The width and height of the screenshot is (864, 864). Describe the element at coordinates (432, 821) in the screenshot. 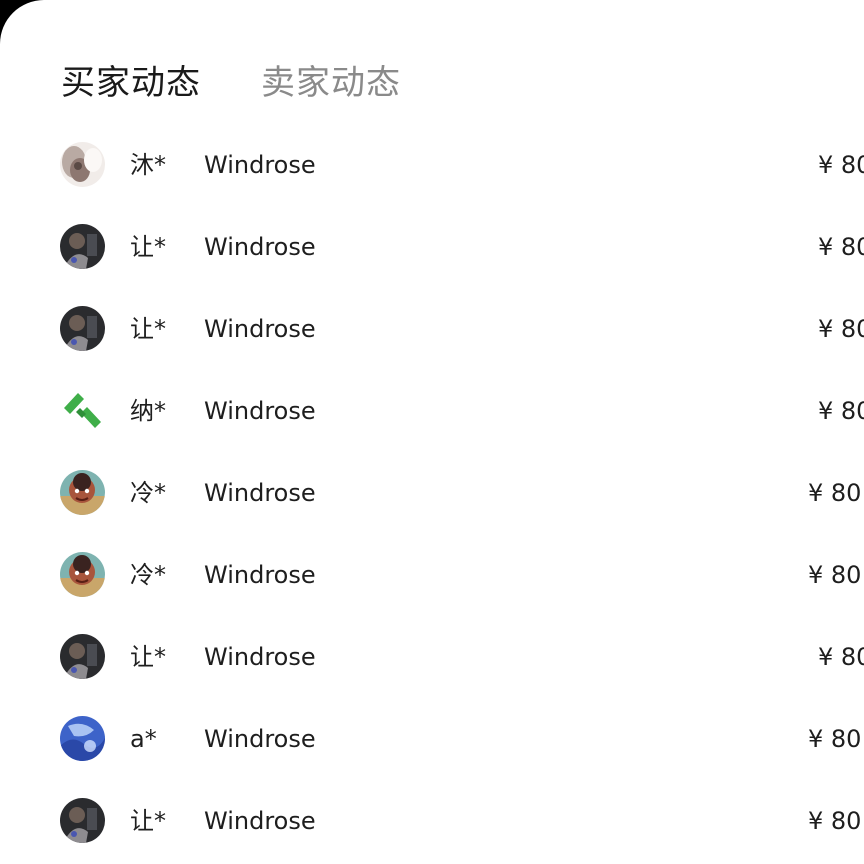

I see `list-item: 让* Windrose ¥ 80.` at that location.